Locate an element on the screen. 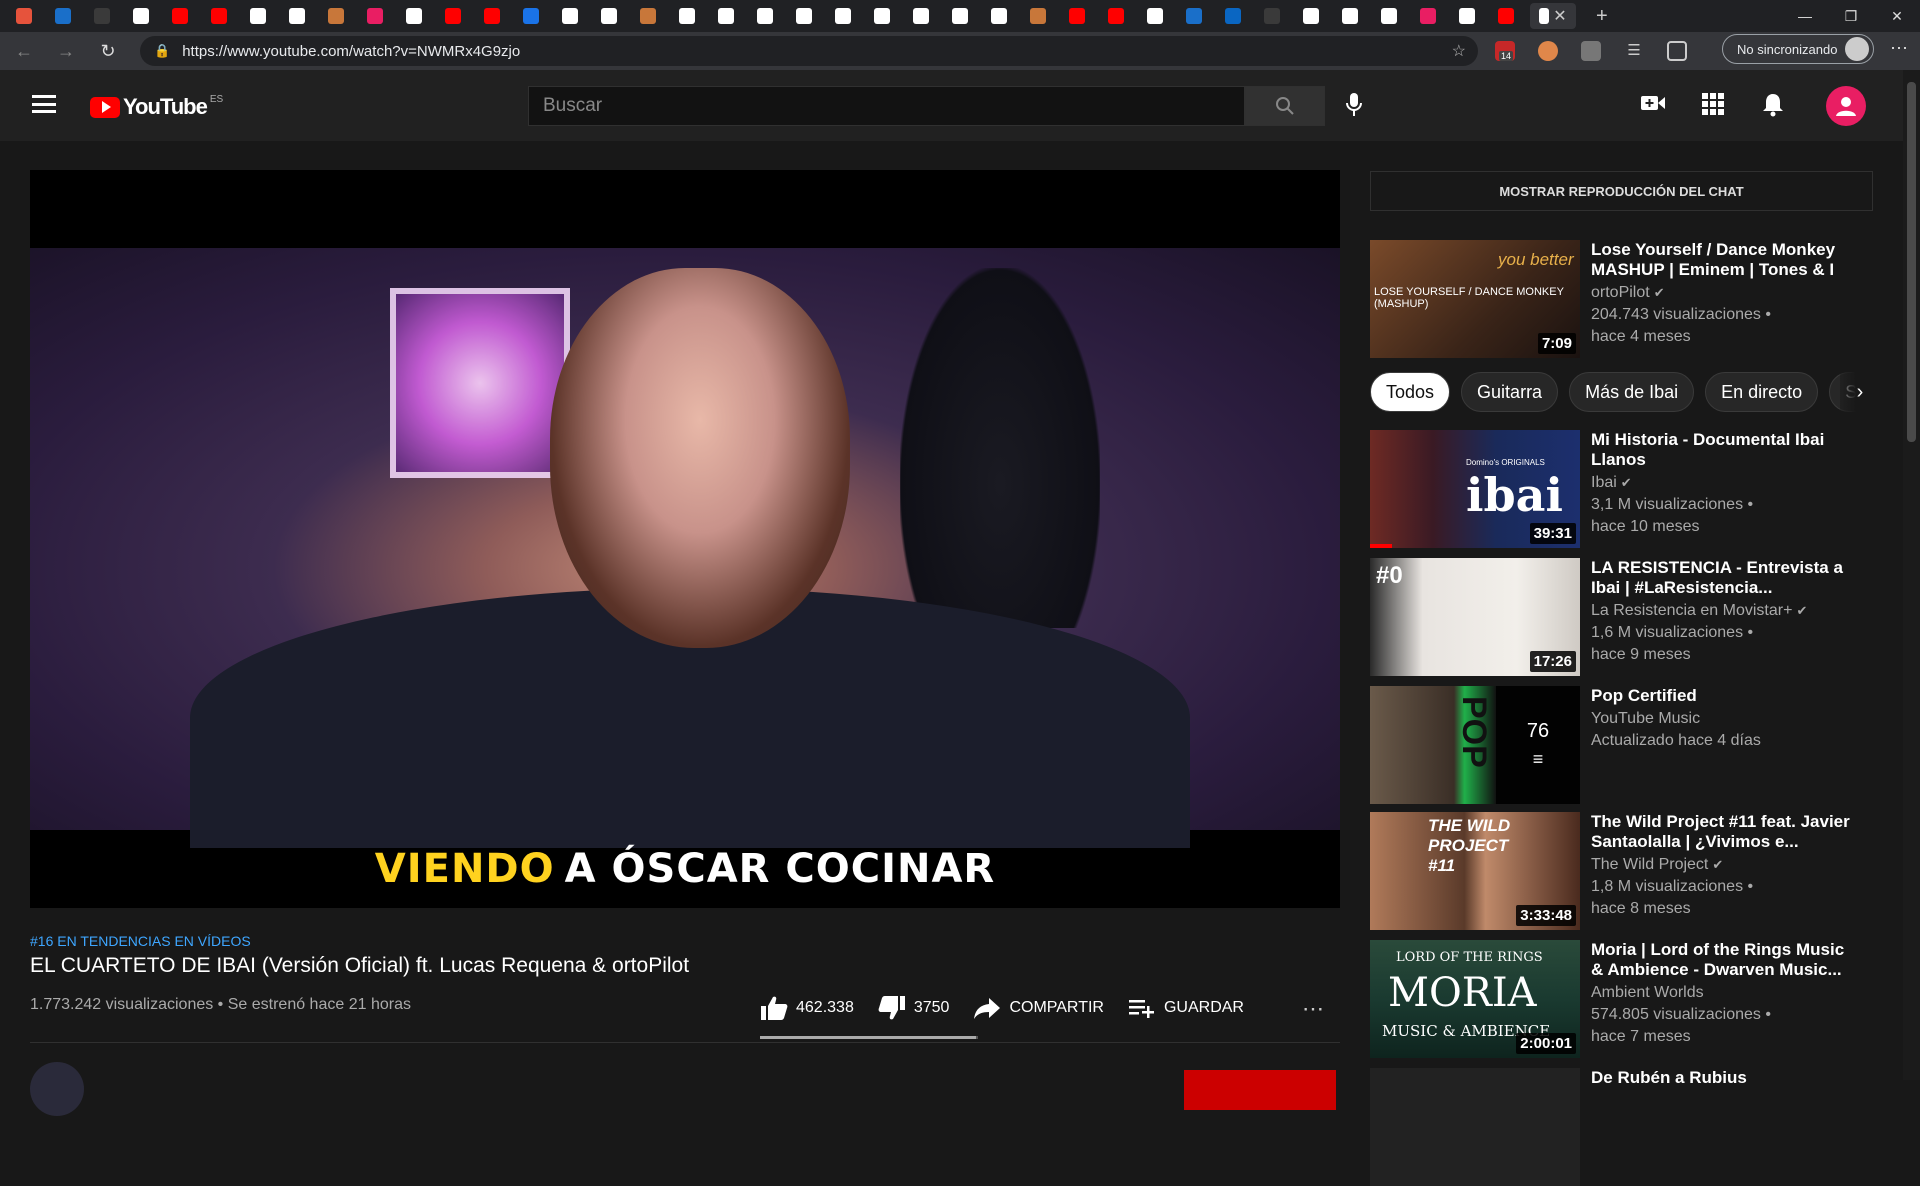  active-browser-tab: ✕ is located at coordinates (1553, 16).